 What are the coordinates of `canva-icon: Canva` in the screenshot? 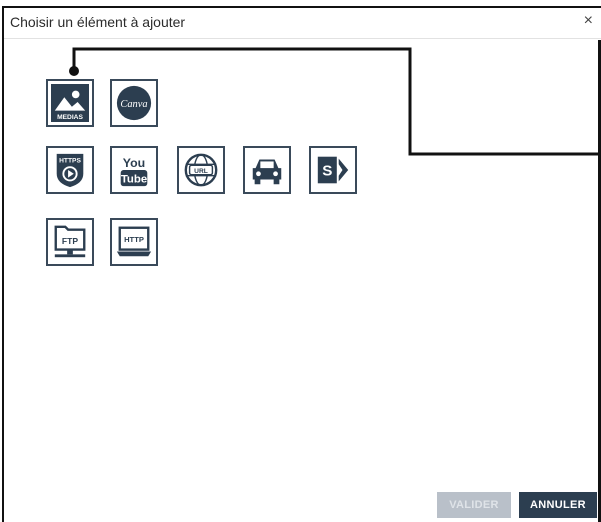 It's located at (134, 103).